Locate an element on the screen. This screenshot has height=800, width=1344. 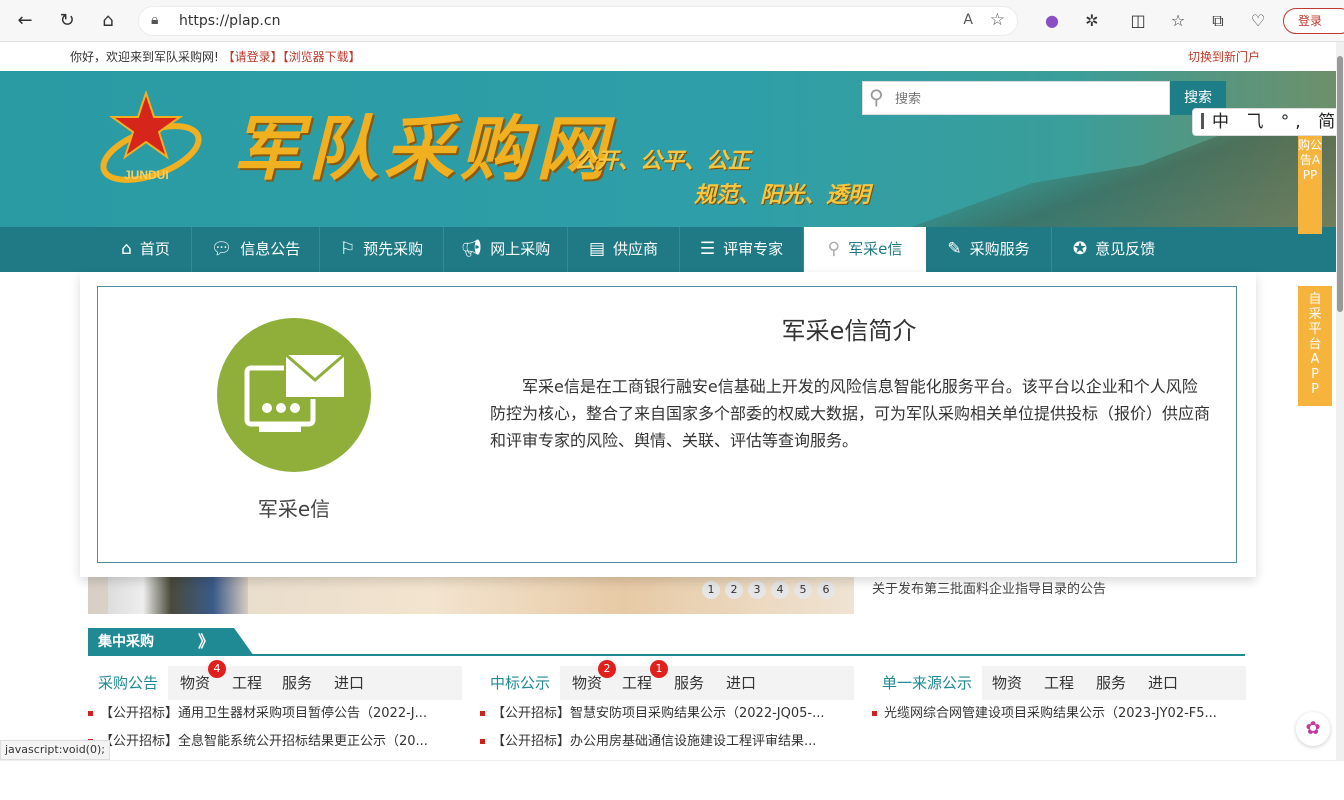
nav-label: 意见反馈 is located at coordinates (1125, 249).